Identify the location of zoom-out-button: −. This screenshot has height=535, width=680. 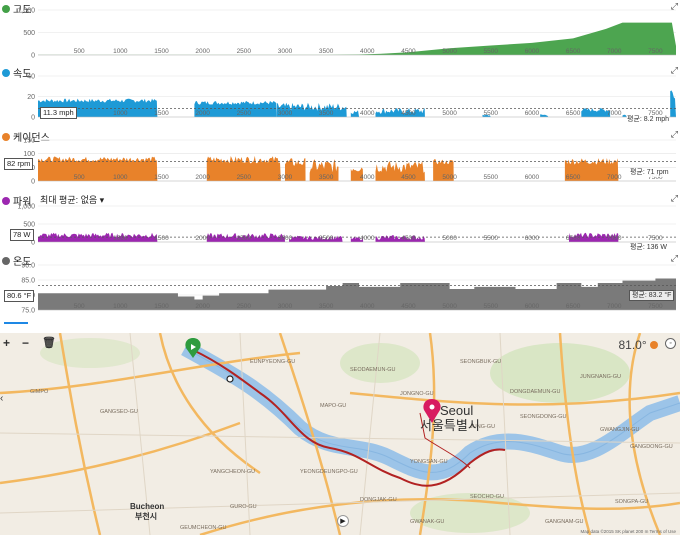
(25, 343).